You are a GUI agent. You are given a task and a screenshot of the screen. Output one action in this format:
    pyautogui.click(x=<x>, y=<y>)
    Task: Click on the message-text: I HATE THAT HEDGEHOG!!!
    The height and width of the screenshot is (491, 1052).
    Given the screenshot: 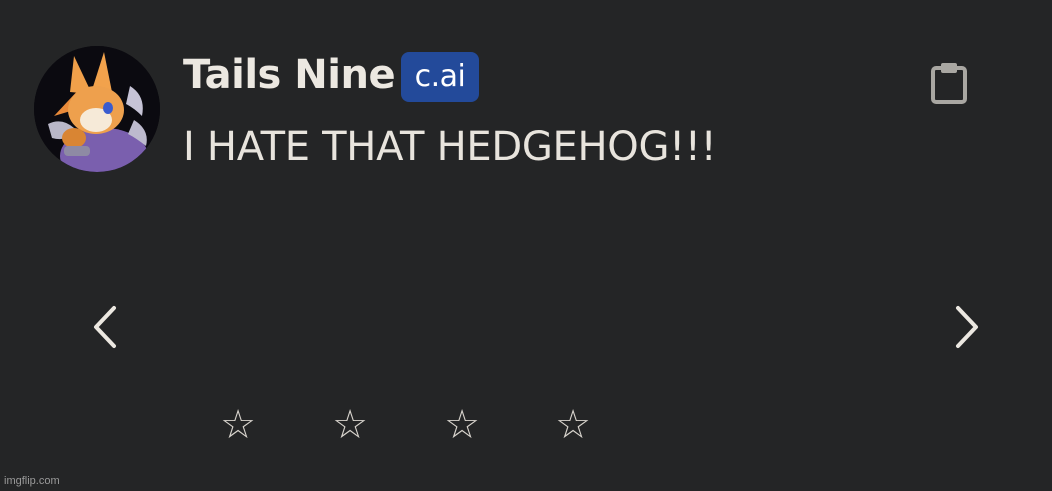 What is the action you would take?
    pyautogui.click(x=450, y=147)
    